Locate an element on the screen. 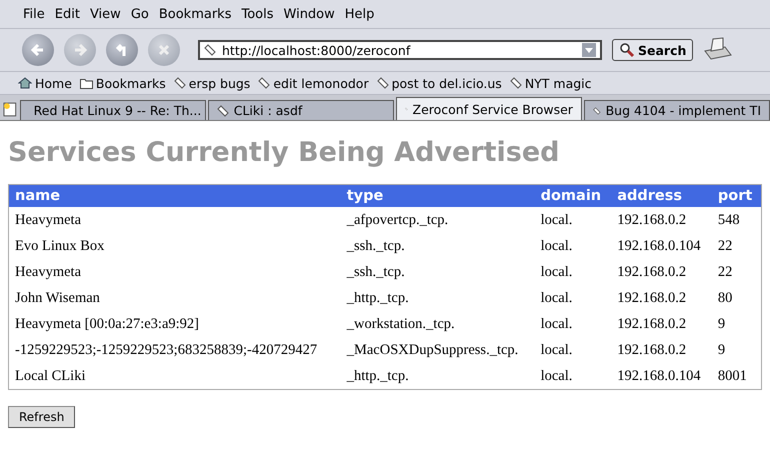 The height and width of the screenshot is (460, 770). reload-button is located at coordinates (122, 50).